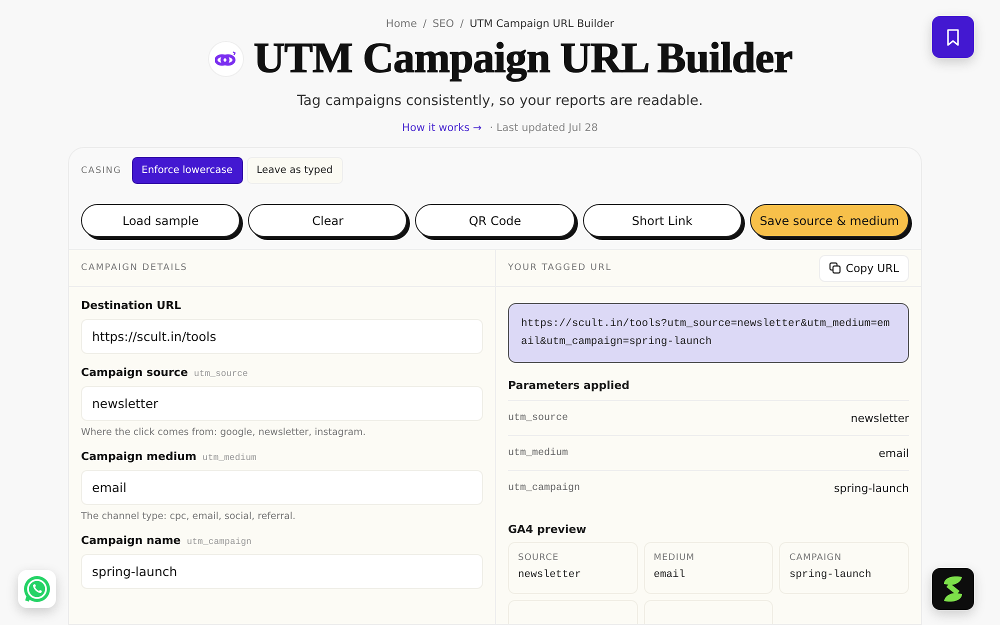  I want to click on app-launcher-button, so click(953, 589).